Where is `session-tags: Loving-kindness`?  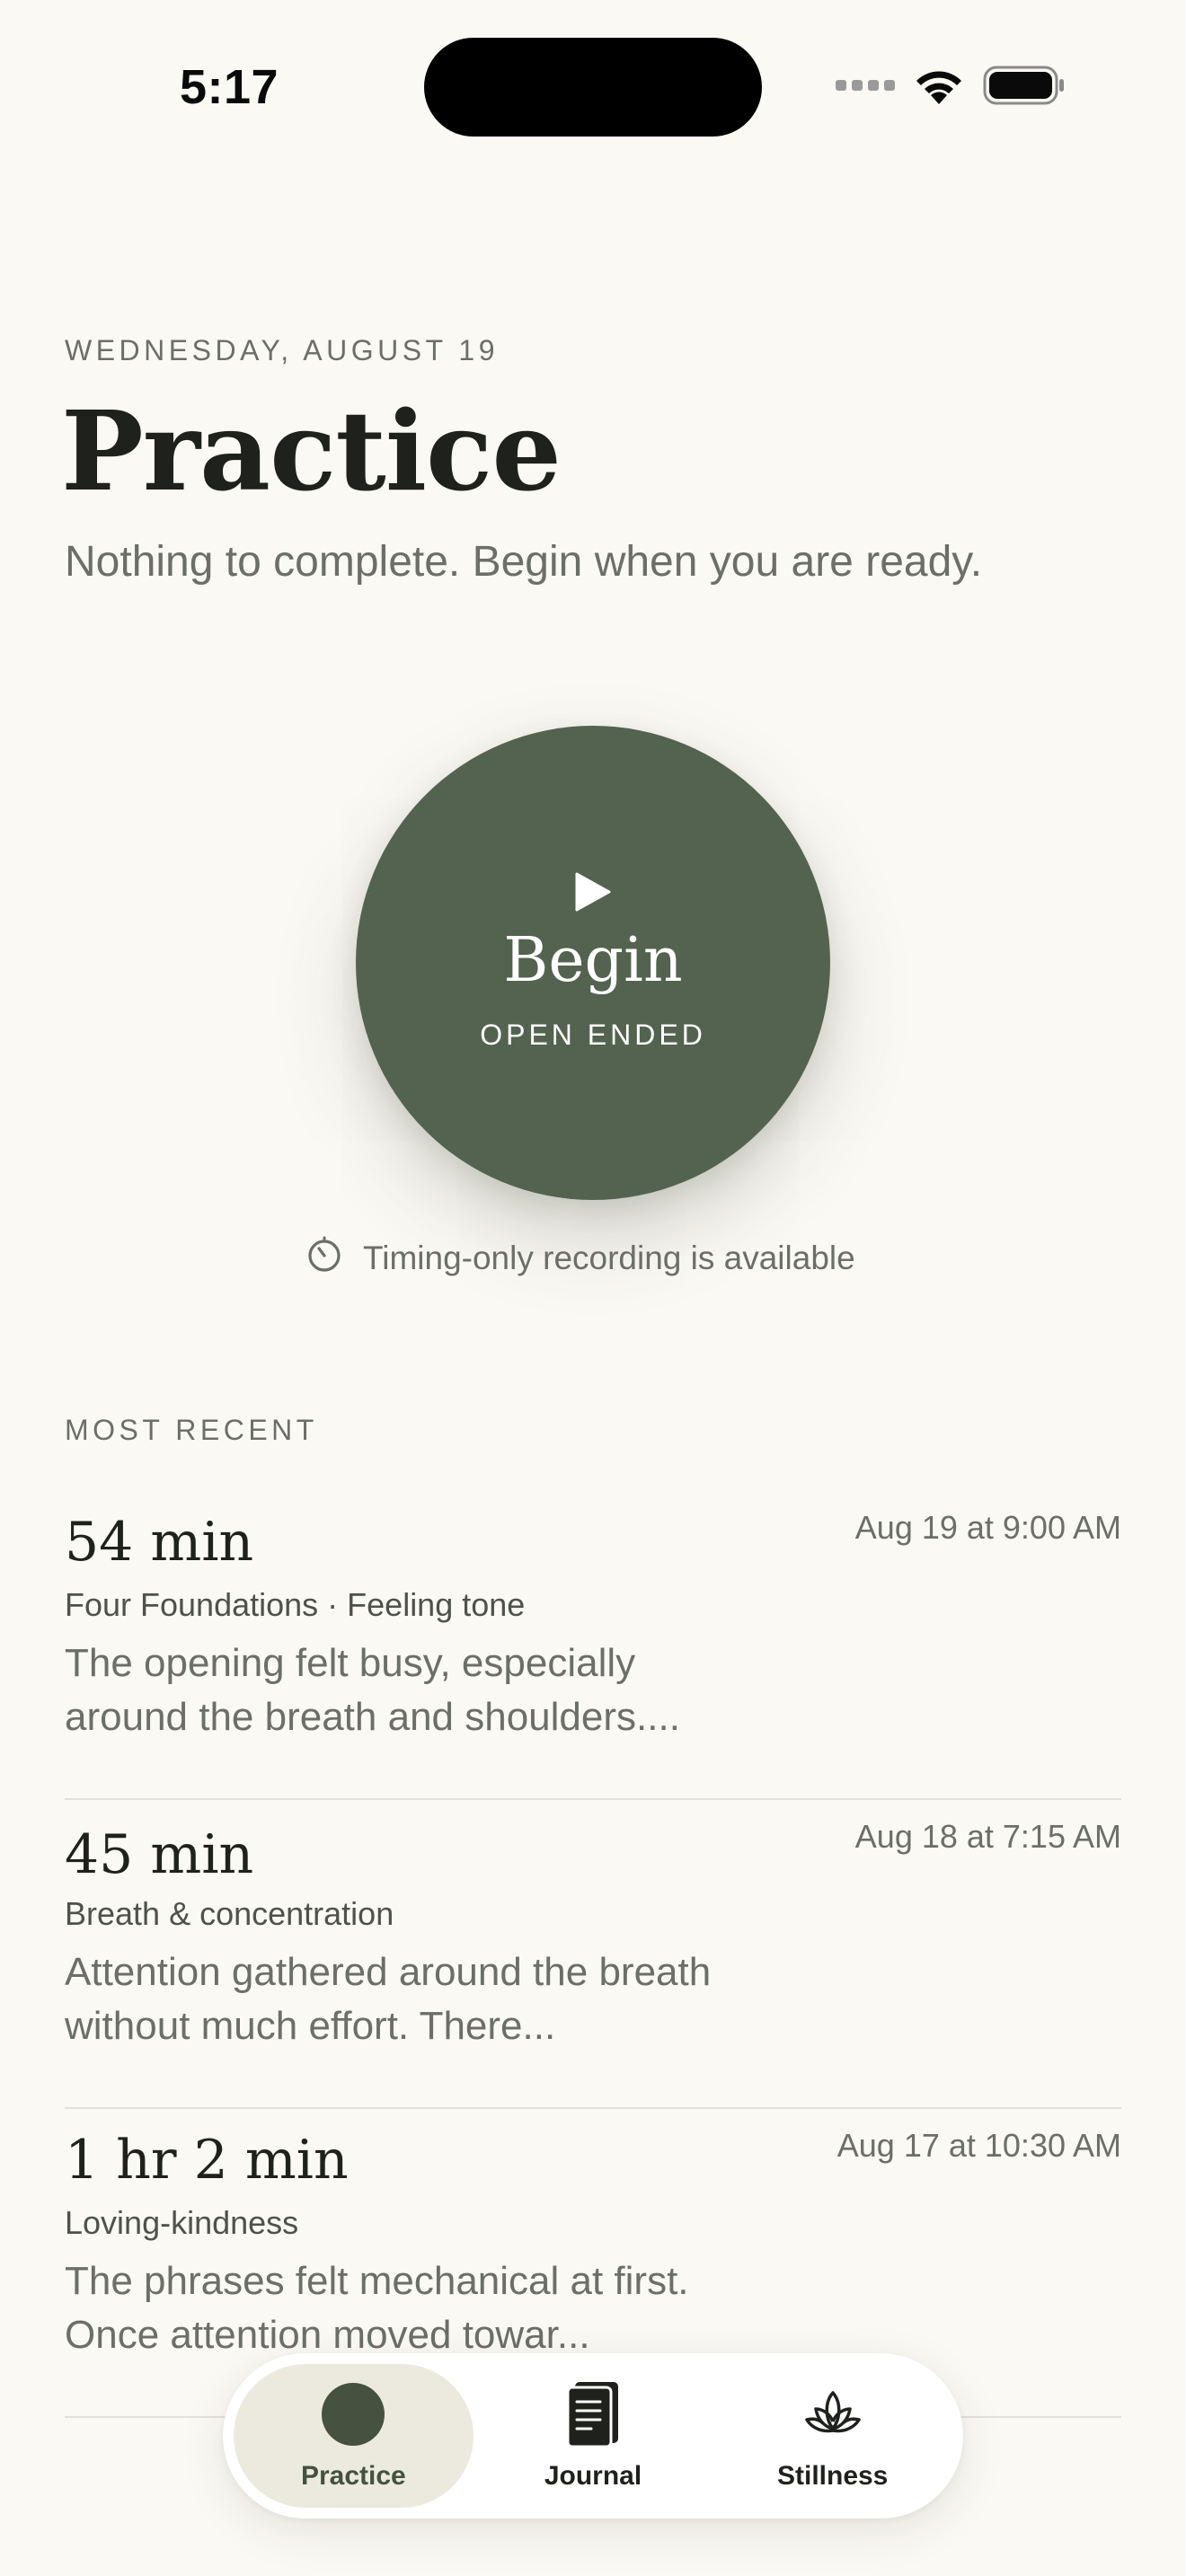
session-tags: Loving-kindness is located at coordinates (182, 2222).